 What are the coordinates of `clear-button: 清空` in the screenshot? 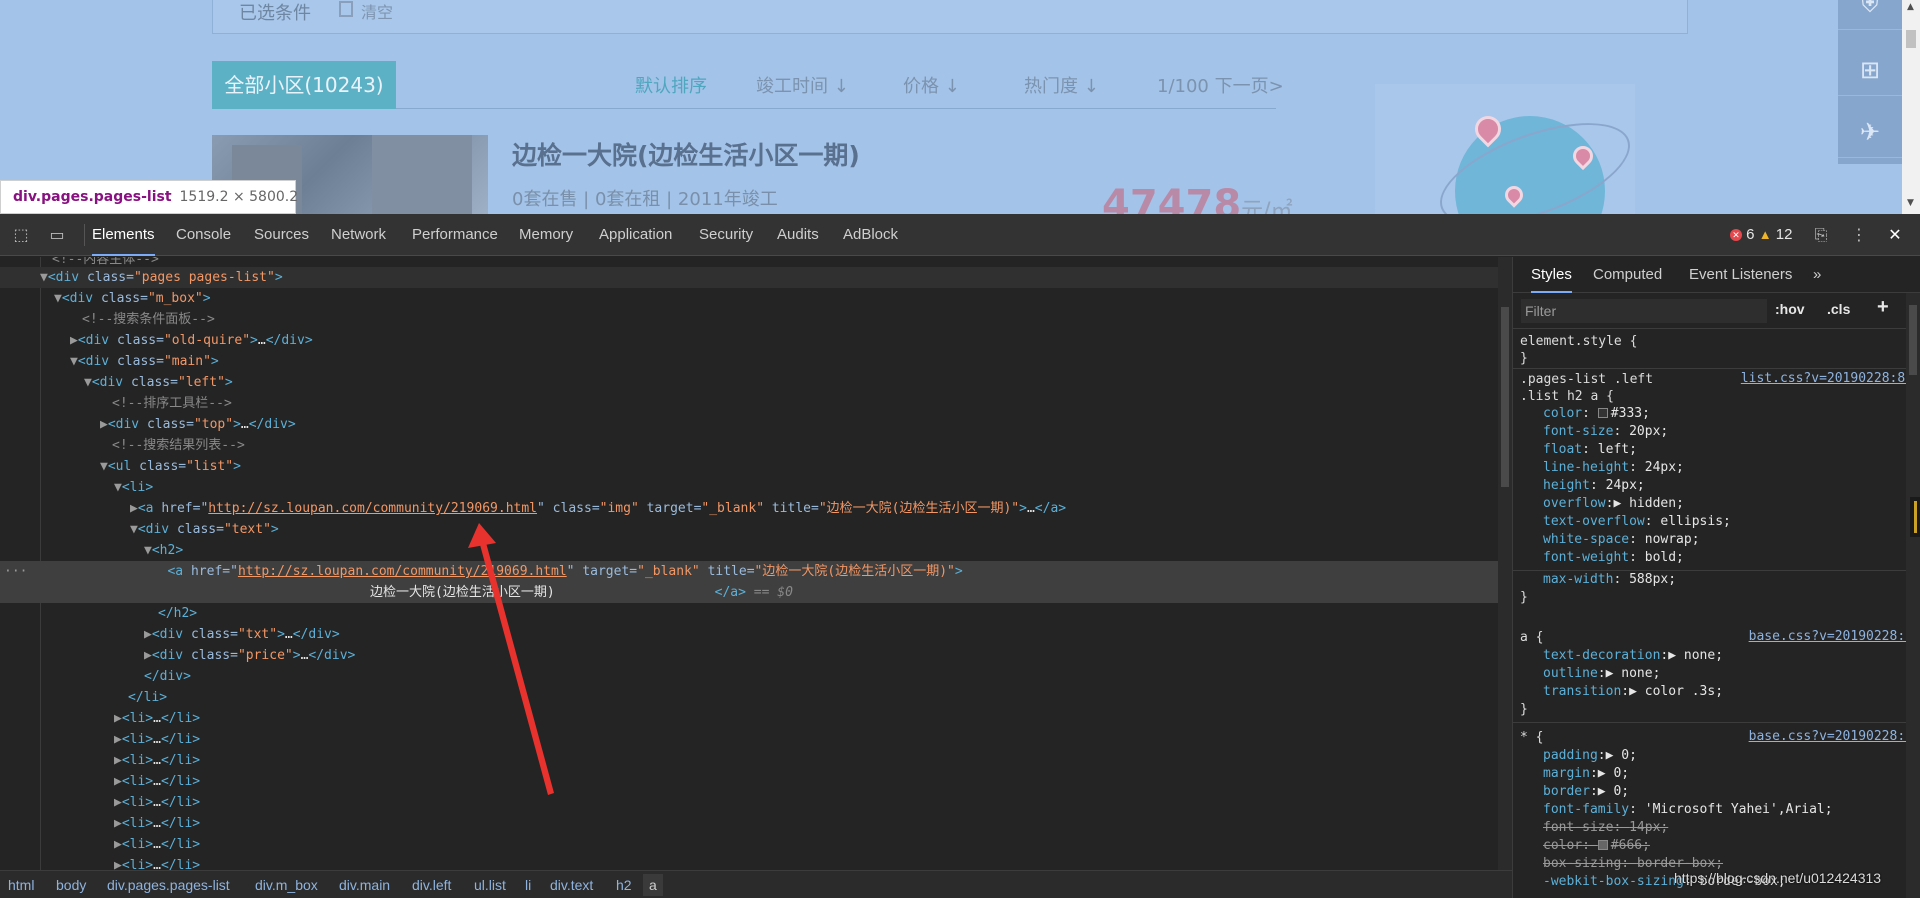 It's located at (377, 11).